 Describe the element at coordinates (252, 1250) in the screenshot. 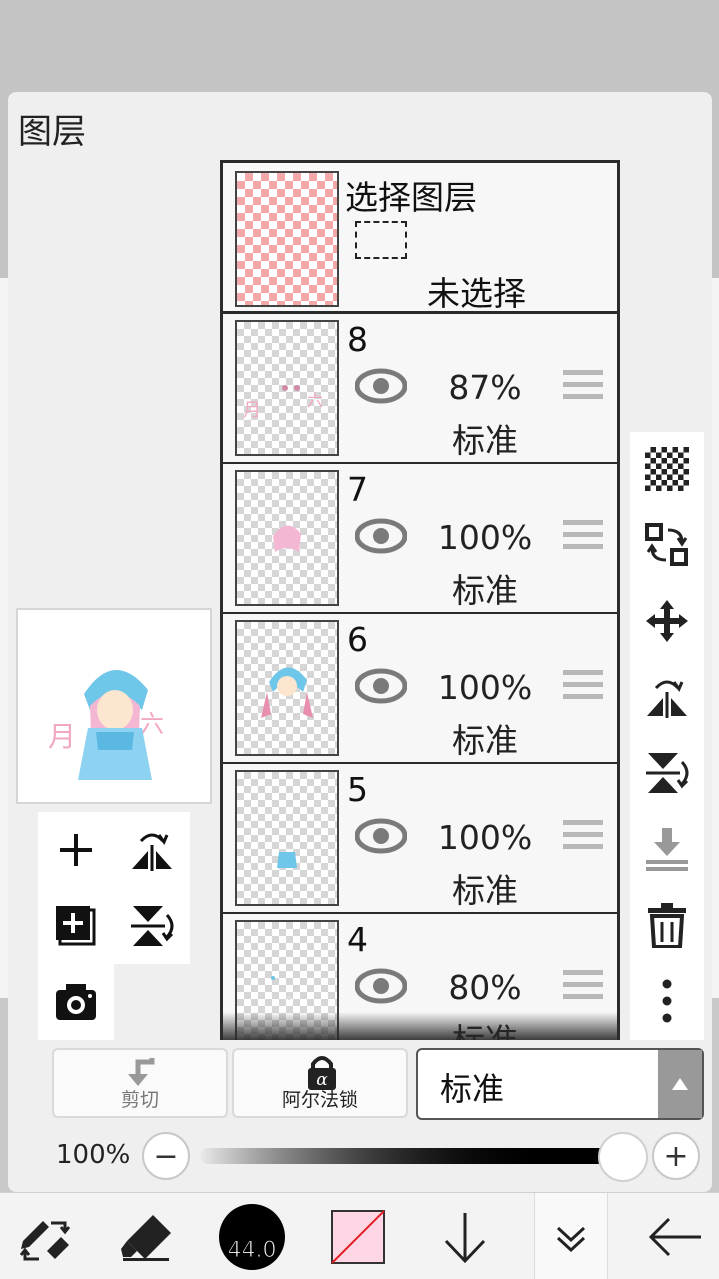

I see `brush-size-value: 44.0` at that location.